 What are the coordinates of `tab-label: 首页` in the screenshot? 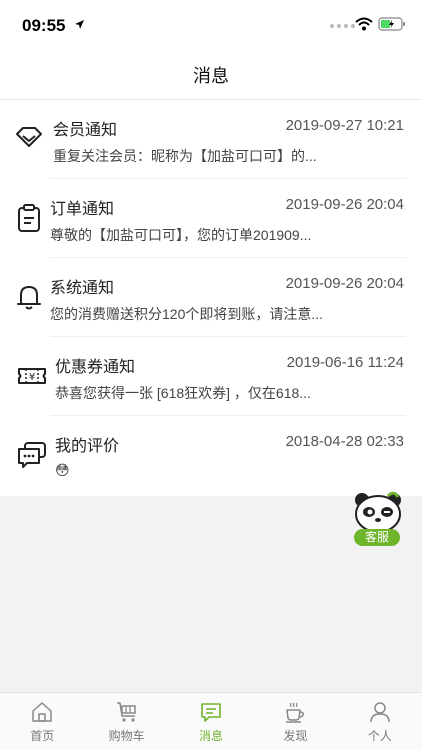 It's located at (42, 736).